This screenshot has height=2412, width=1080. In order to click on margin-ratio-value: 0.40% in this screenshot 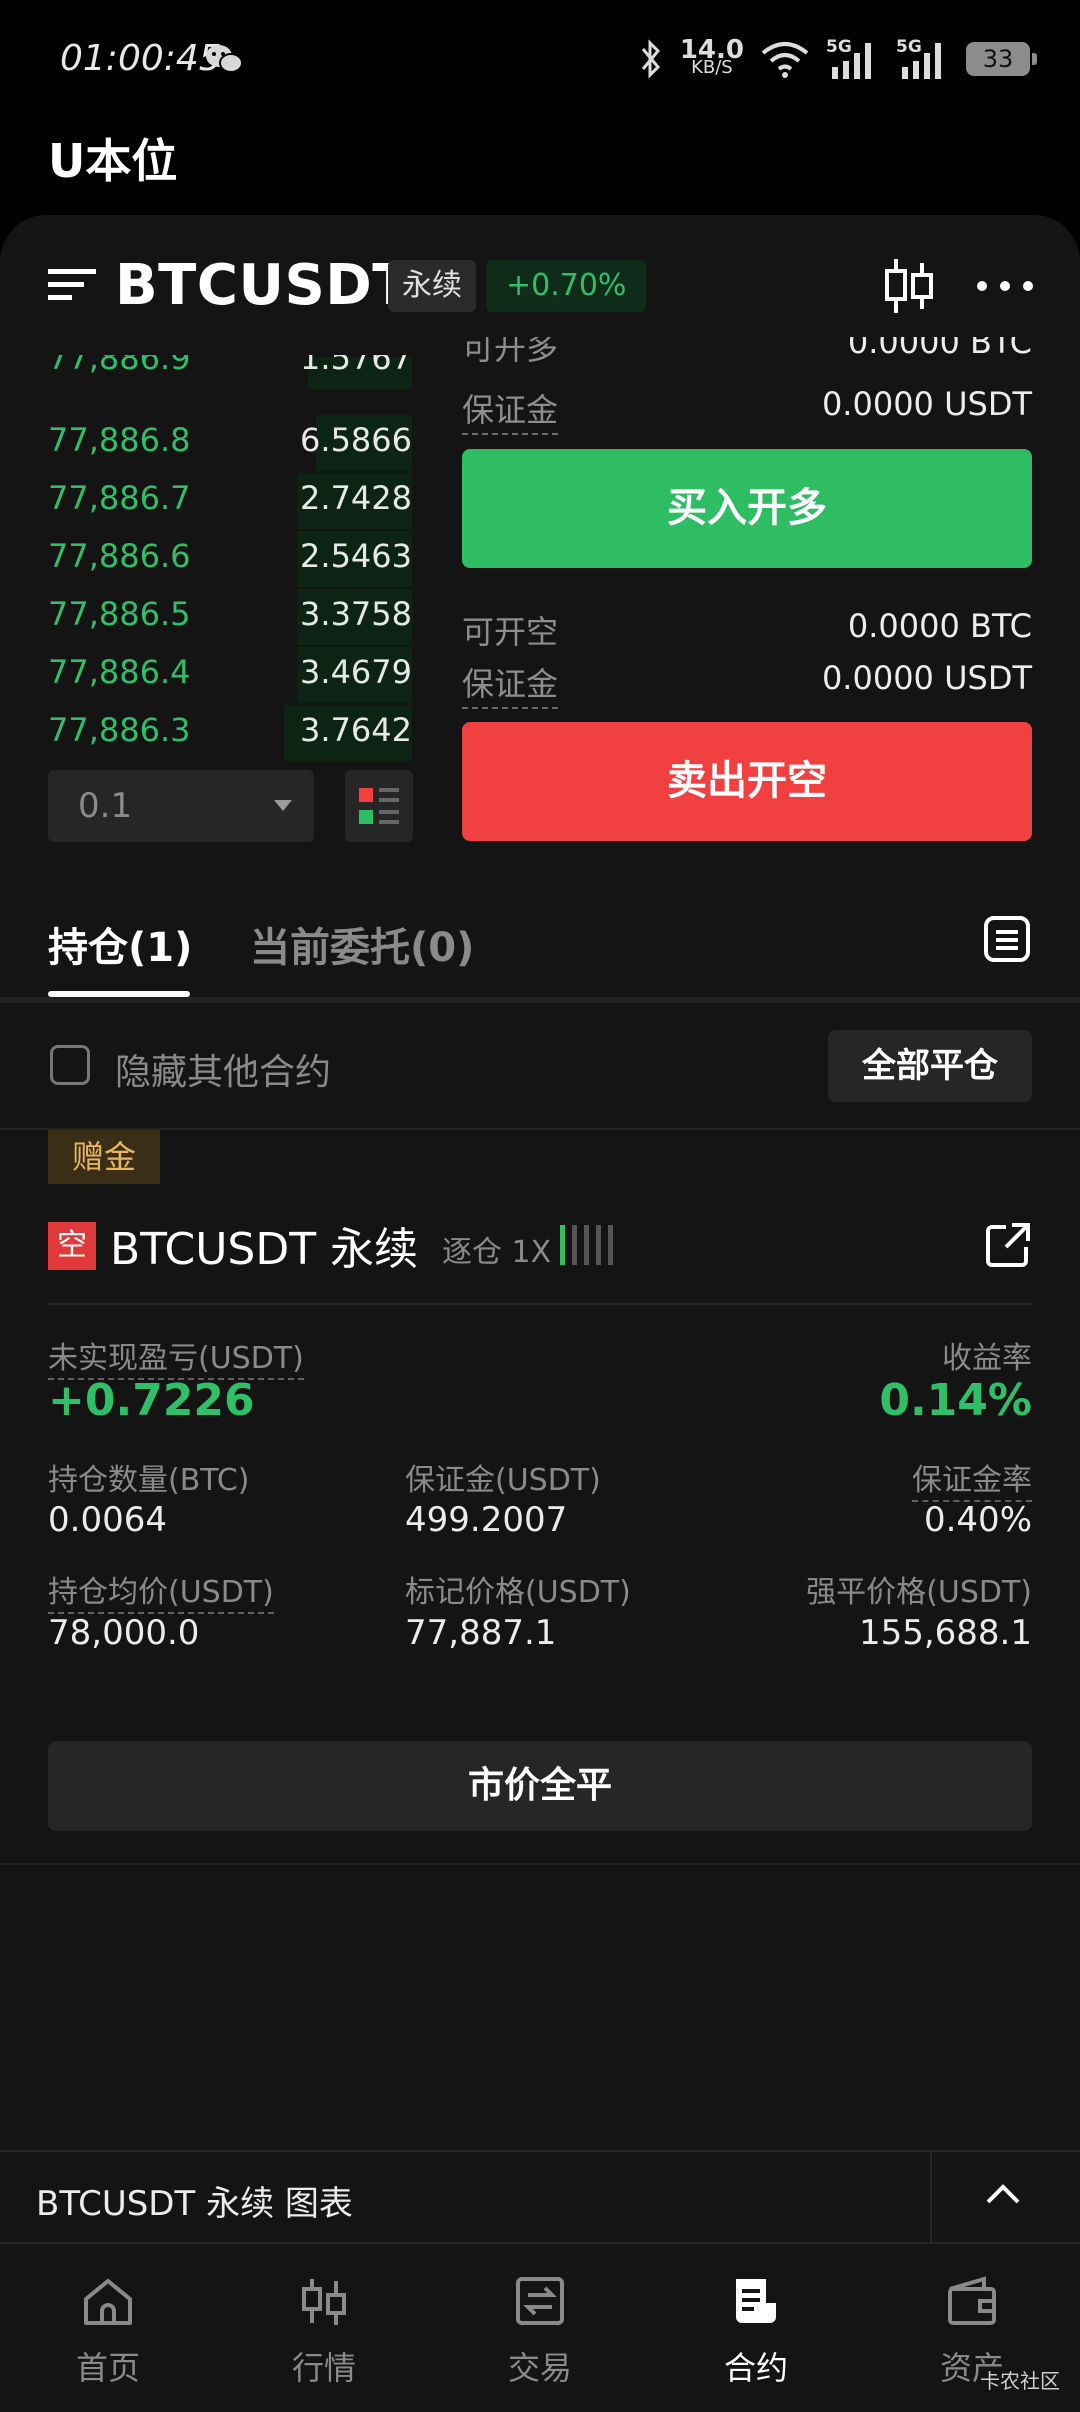, I will do `click(977, 1520)`.